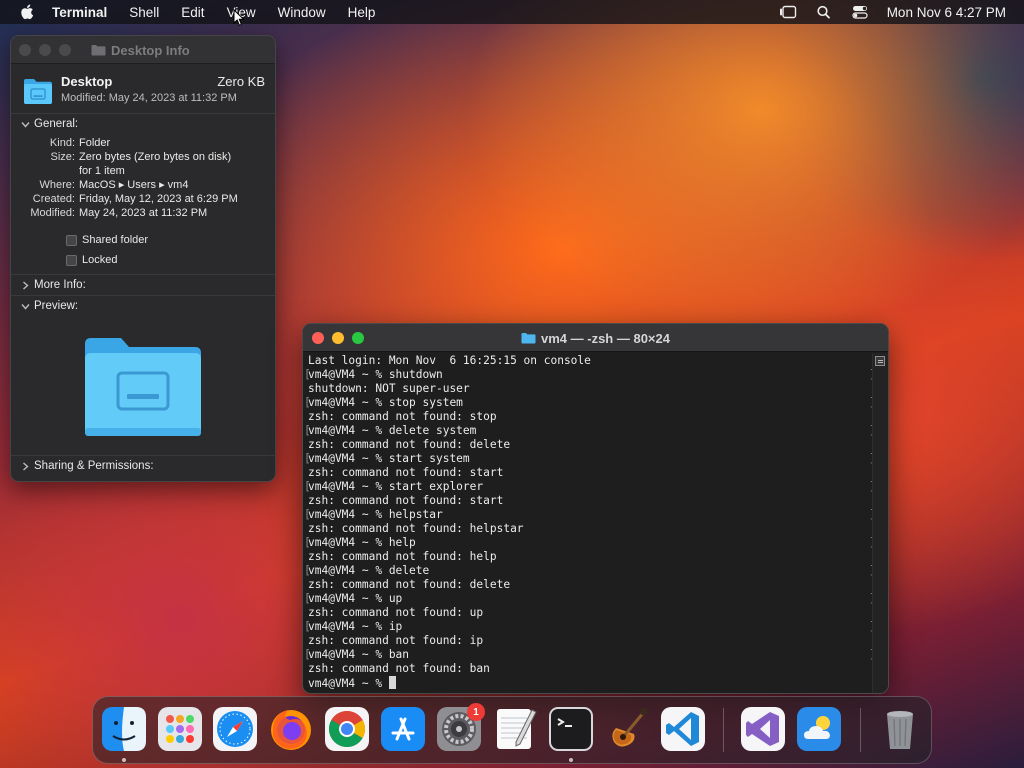 This screenshot has height=768, width=1024. I want to click on stage-manager-icon, so click(788, 12).